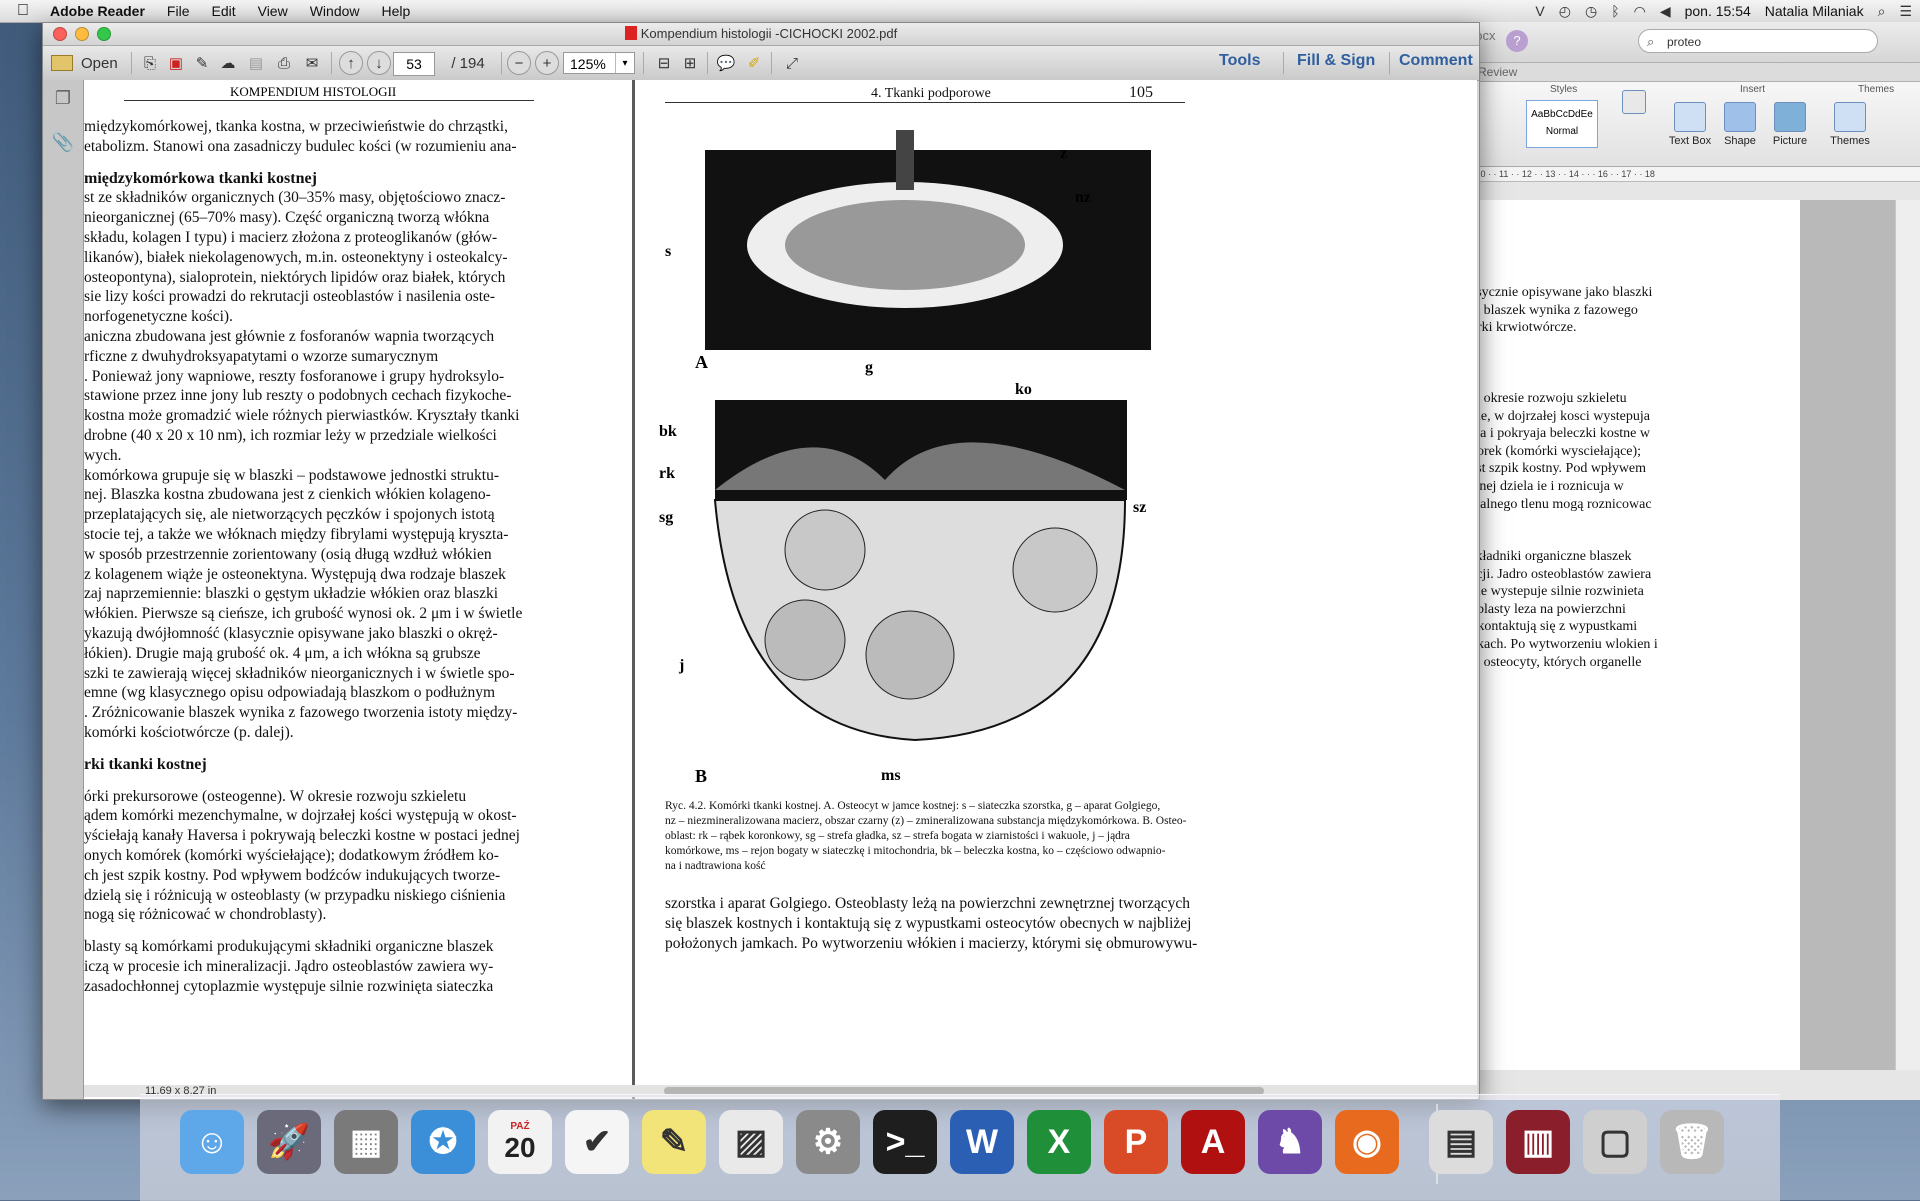 This screenshot has height=1201, width=1920. I want to click on dock-firefox-icon: ◉, so click(1367, 1142).